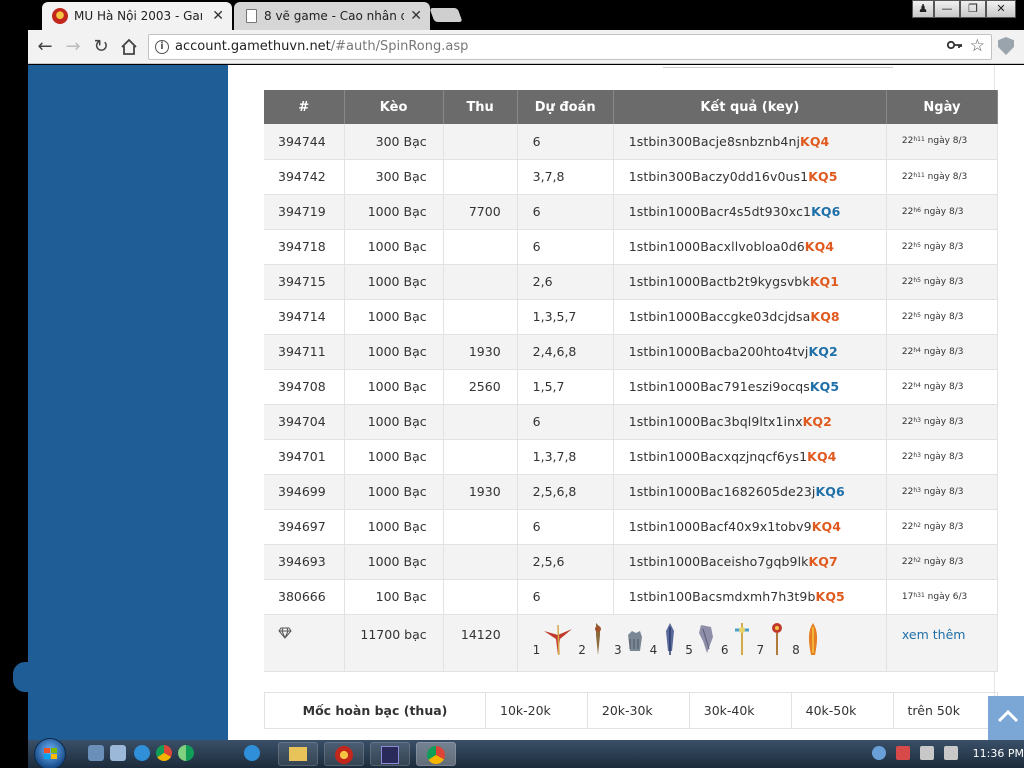 This screenshot has width=1024, height=768. I want to click on summary-icon-cell, so click(304, 643).